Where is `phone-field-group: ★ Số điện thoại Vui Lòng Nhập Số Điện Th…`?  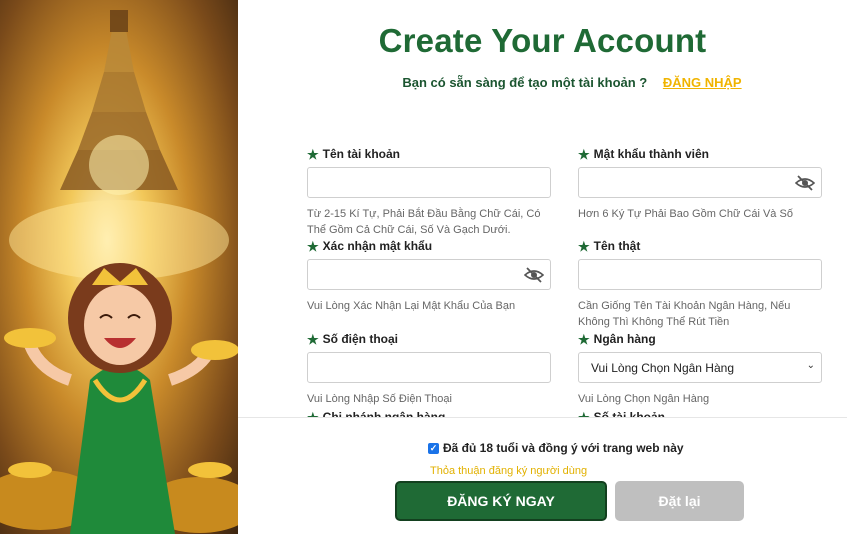
phone-field-group: ★ Số điện thoại Vui Lòng Nhập Số Điện Th… is located at coordinates (429, 369).